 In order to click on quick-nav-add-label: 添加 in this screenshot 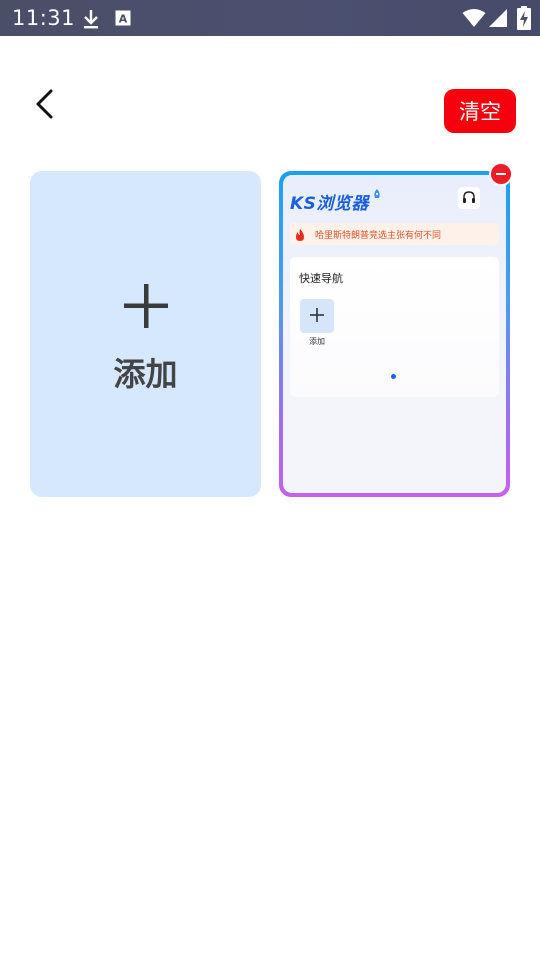, I will do `click(317, 341)`.